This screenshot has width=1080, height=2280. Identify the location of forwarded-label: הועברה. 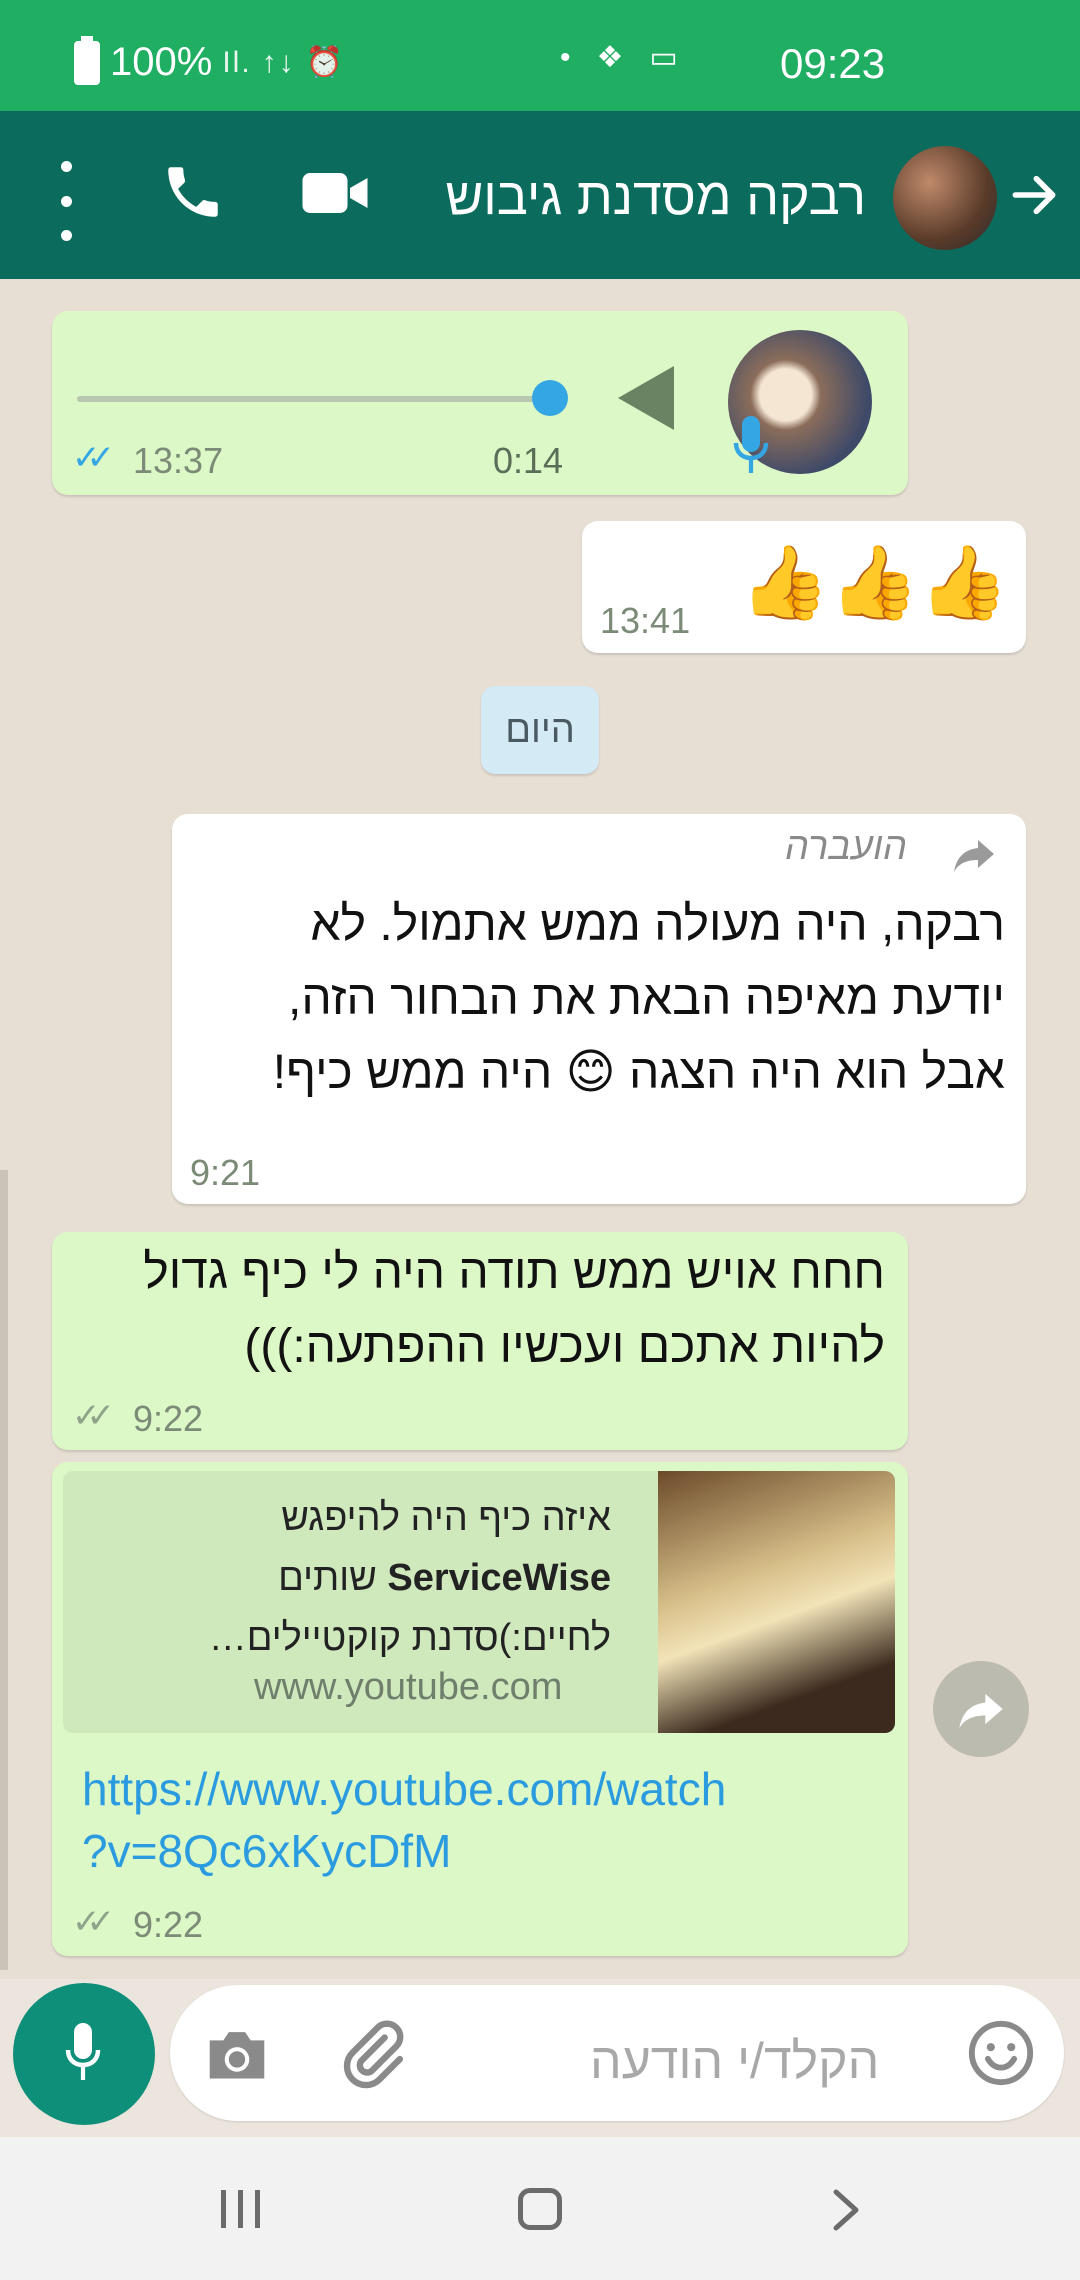
(846, 847).